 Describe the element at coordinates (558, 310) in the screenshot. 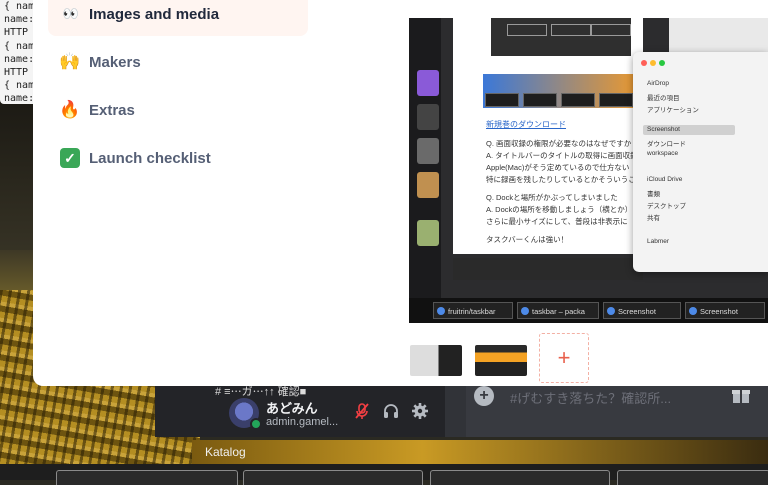

I see `preview-taskbar-button: taskbar – packa` at that location.